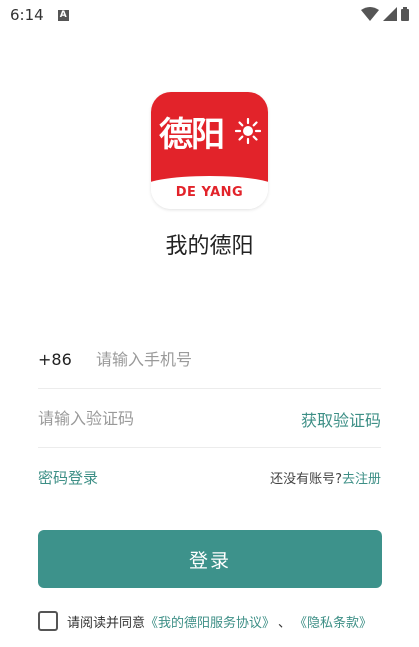 This screenshot has height=647, width=419. Describe the element at coordinates (210, 559) in the screenshot. I see `login-button: 登录` at that location.